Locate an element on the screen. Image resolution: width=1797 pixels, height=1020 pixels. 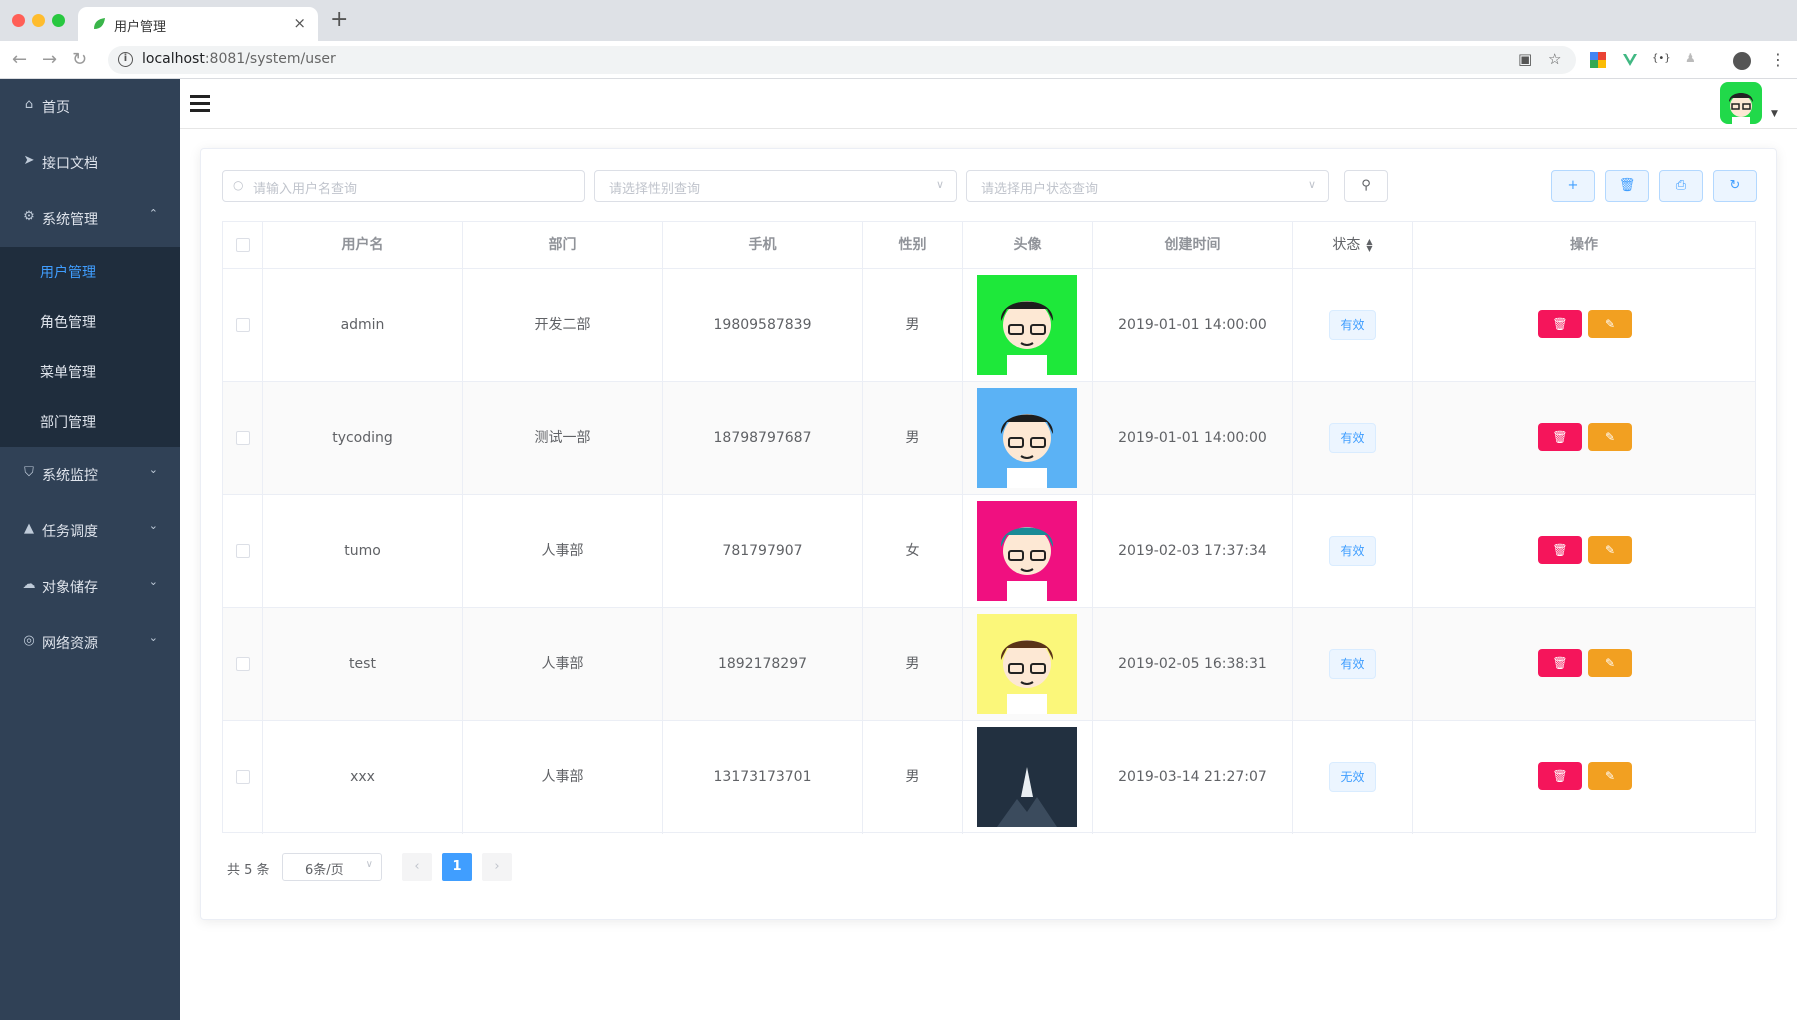
menu-dots-icon: ⋮ is located at coordinates (1778, 59).